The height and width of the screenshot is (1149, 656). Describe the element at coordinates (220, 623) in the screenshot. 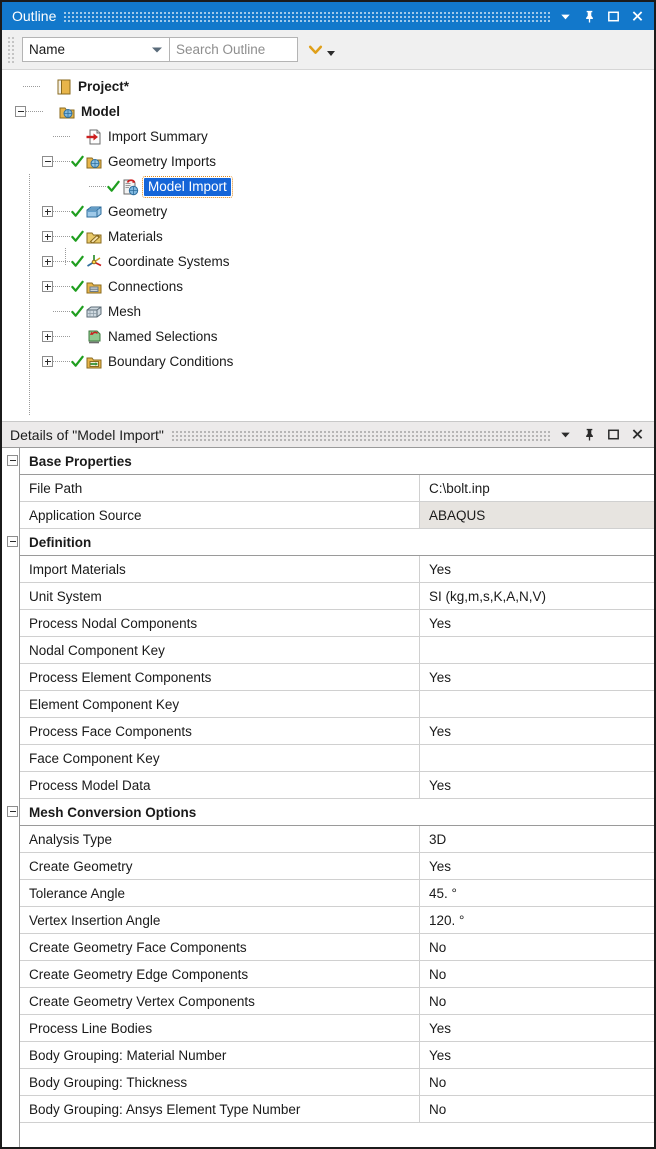

I see `details-property-label: Process Nodal Components` at that location.